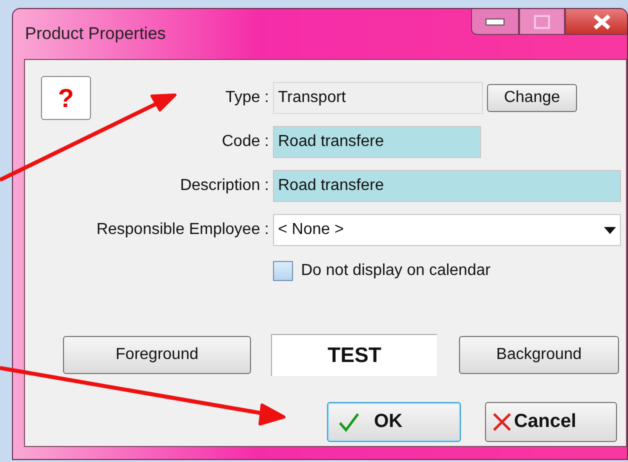 The image size is (628, 462). Describe the element at coordinates (224, 186) in the screenshot. I see `field-label: Description :` at that location.